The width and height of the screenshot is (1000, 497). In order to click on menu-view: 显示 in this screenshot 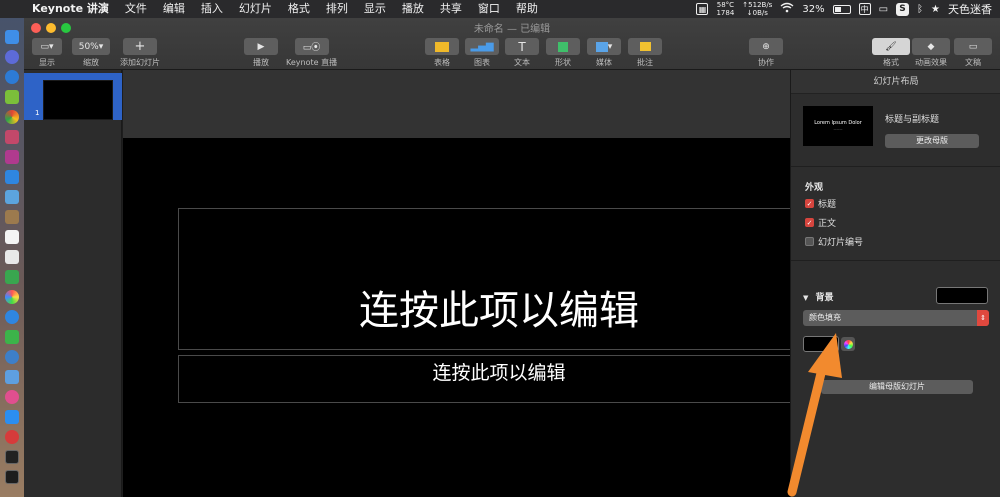, I will do `click(375, 9)`.